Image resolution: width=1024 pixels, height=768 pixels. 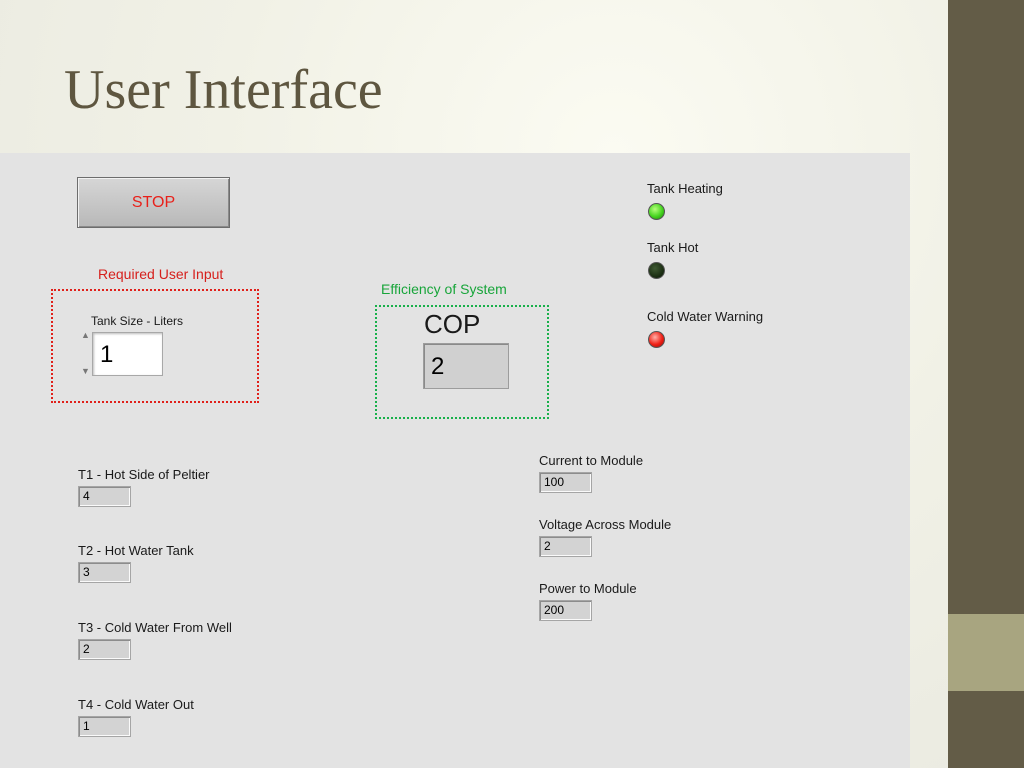 What do you see at coordinates (565, 482) in the screenshot?
I see `current-indicator: 100` at bounding box center [565, 482].